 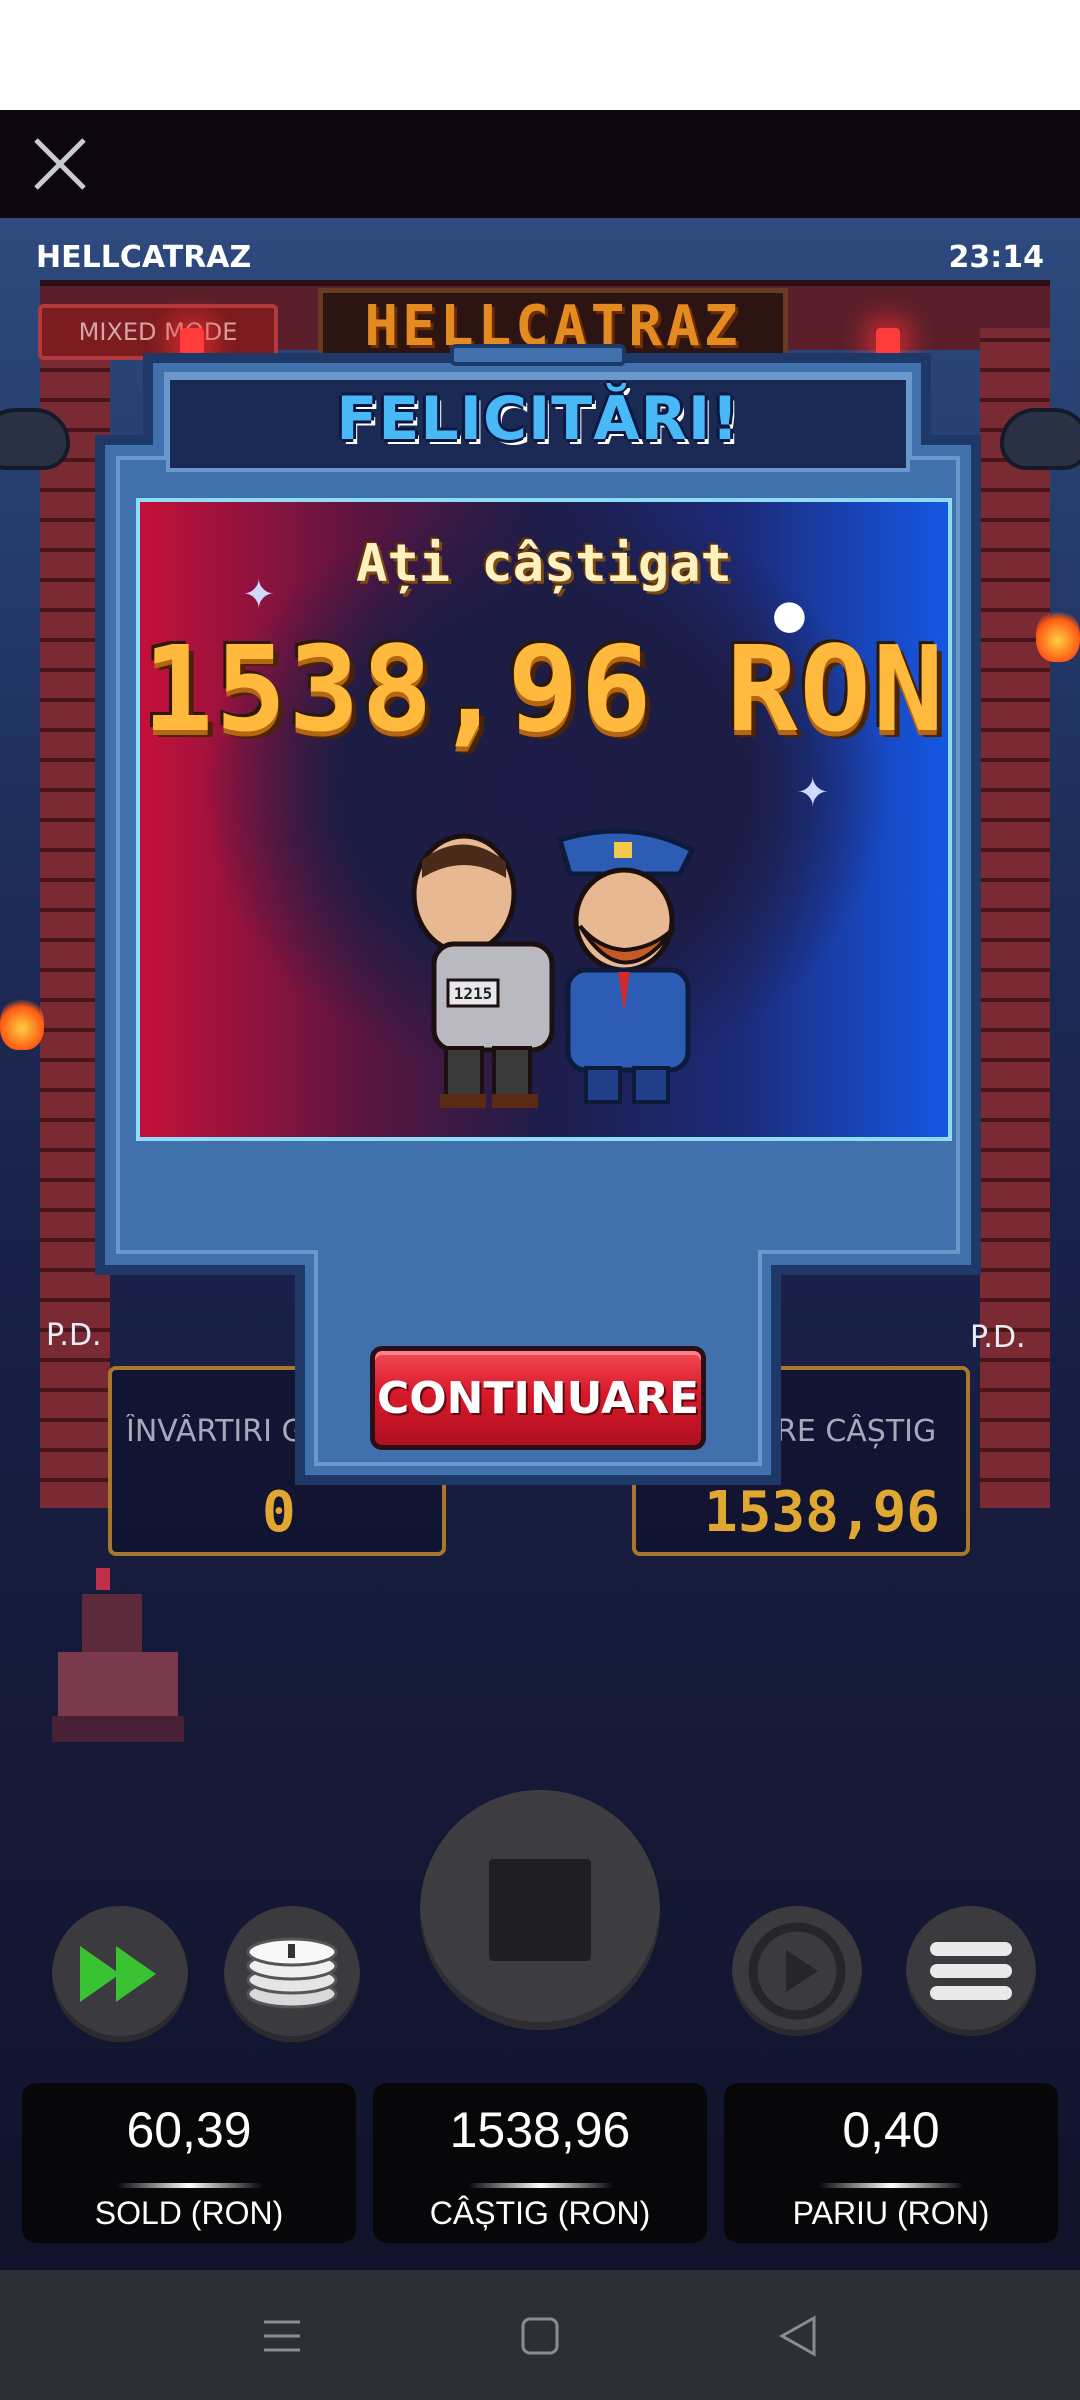 I want to click on menu-icon, so click(x=971, y=1971).